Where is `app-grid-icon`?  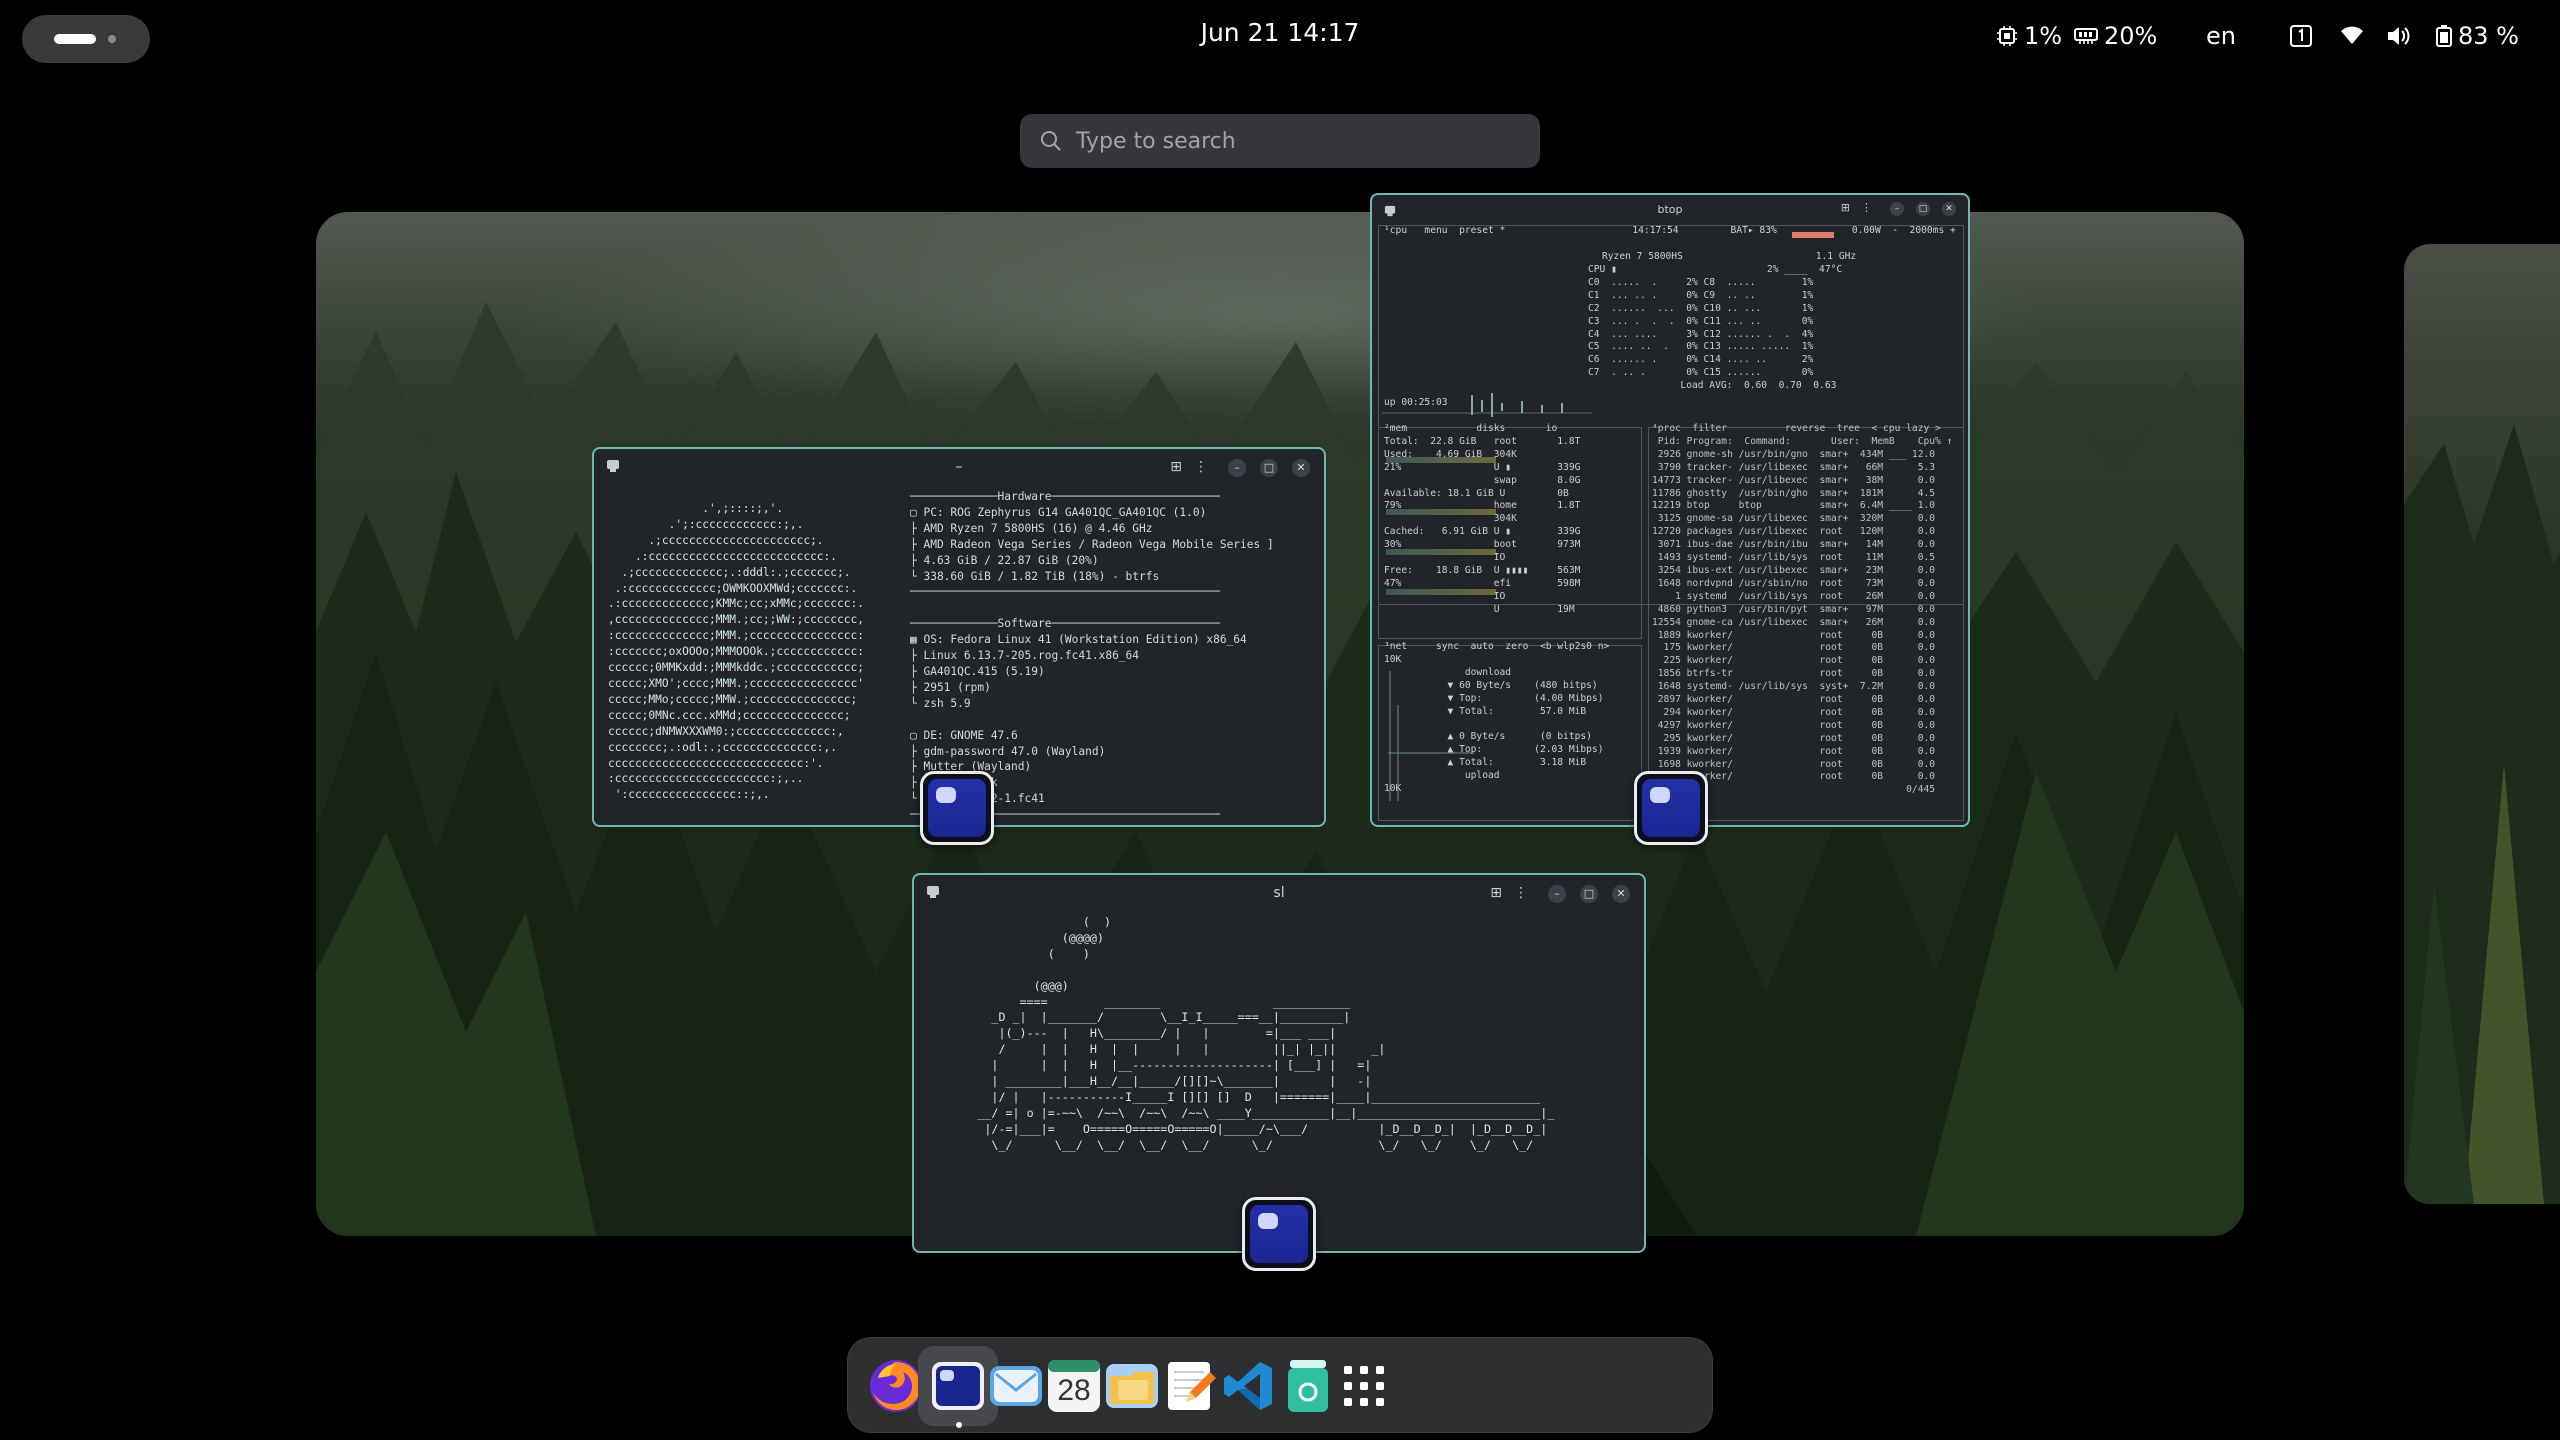
app-grid-icon is located at coordinates (1364, 1386).